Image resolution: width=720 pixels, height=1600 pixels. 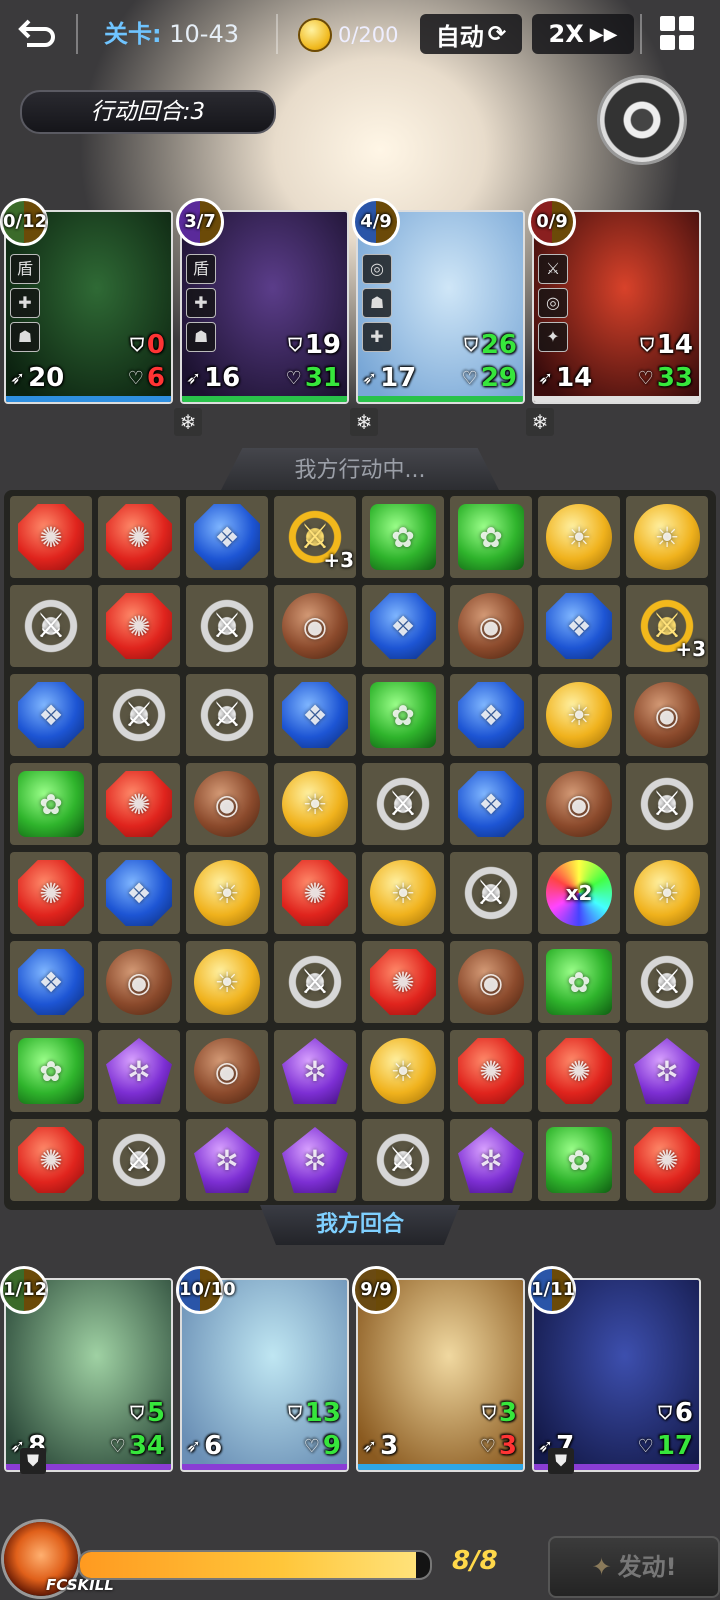 What do you see at coordinates (642, 120) in the screenshot?
I see `compass-button` at bounding box center [642, 120].